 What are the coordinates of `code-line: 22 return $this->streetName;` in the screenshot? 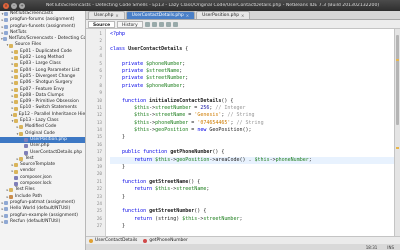 It's located at (245, 189).